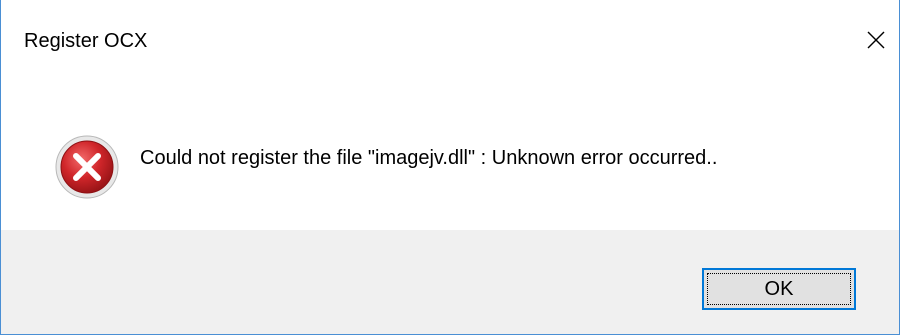 This screenshot has width=900, height=335. I want to click on close-icon, so click(876, 42).